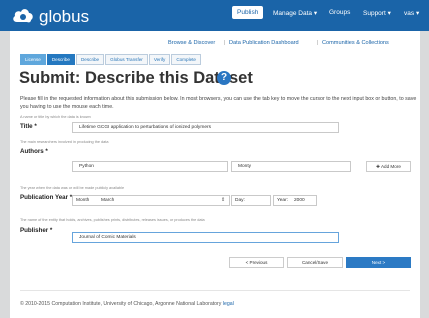 The image size is (429, 318). What do you see at coordinates (283, 200) in the screenshot?
I see `year-label: Year:` at bounding box center [283, 200].